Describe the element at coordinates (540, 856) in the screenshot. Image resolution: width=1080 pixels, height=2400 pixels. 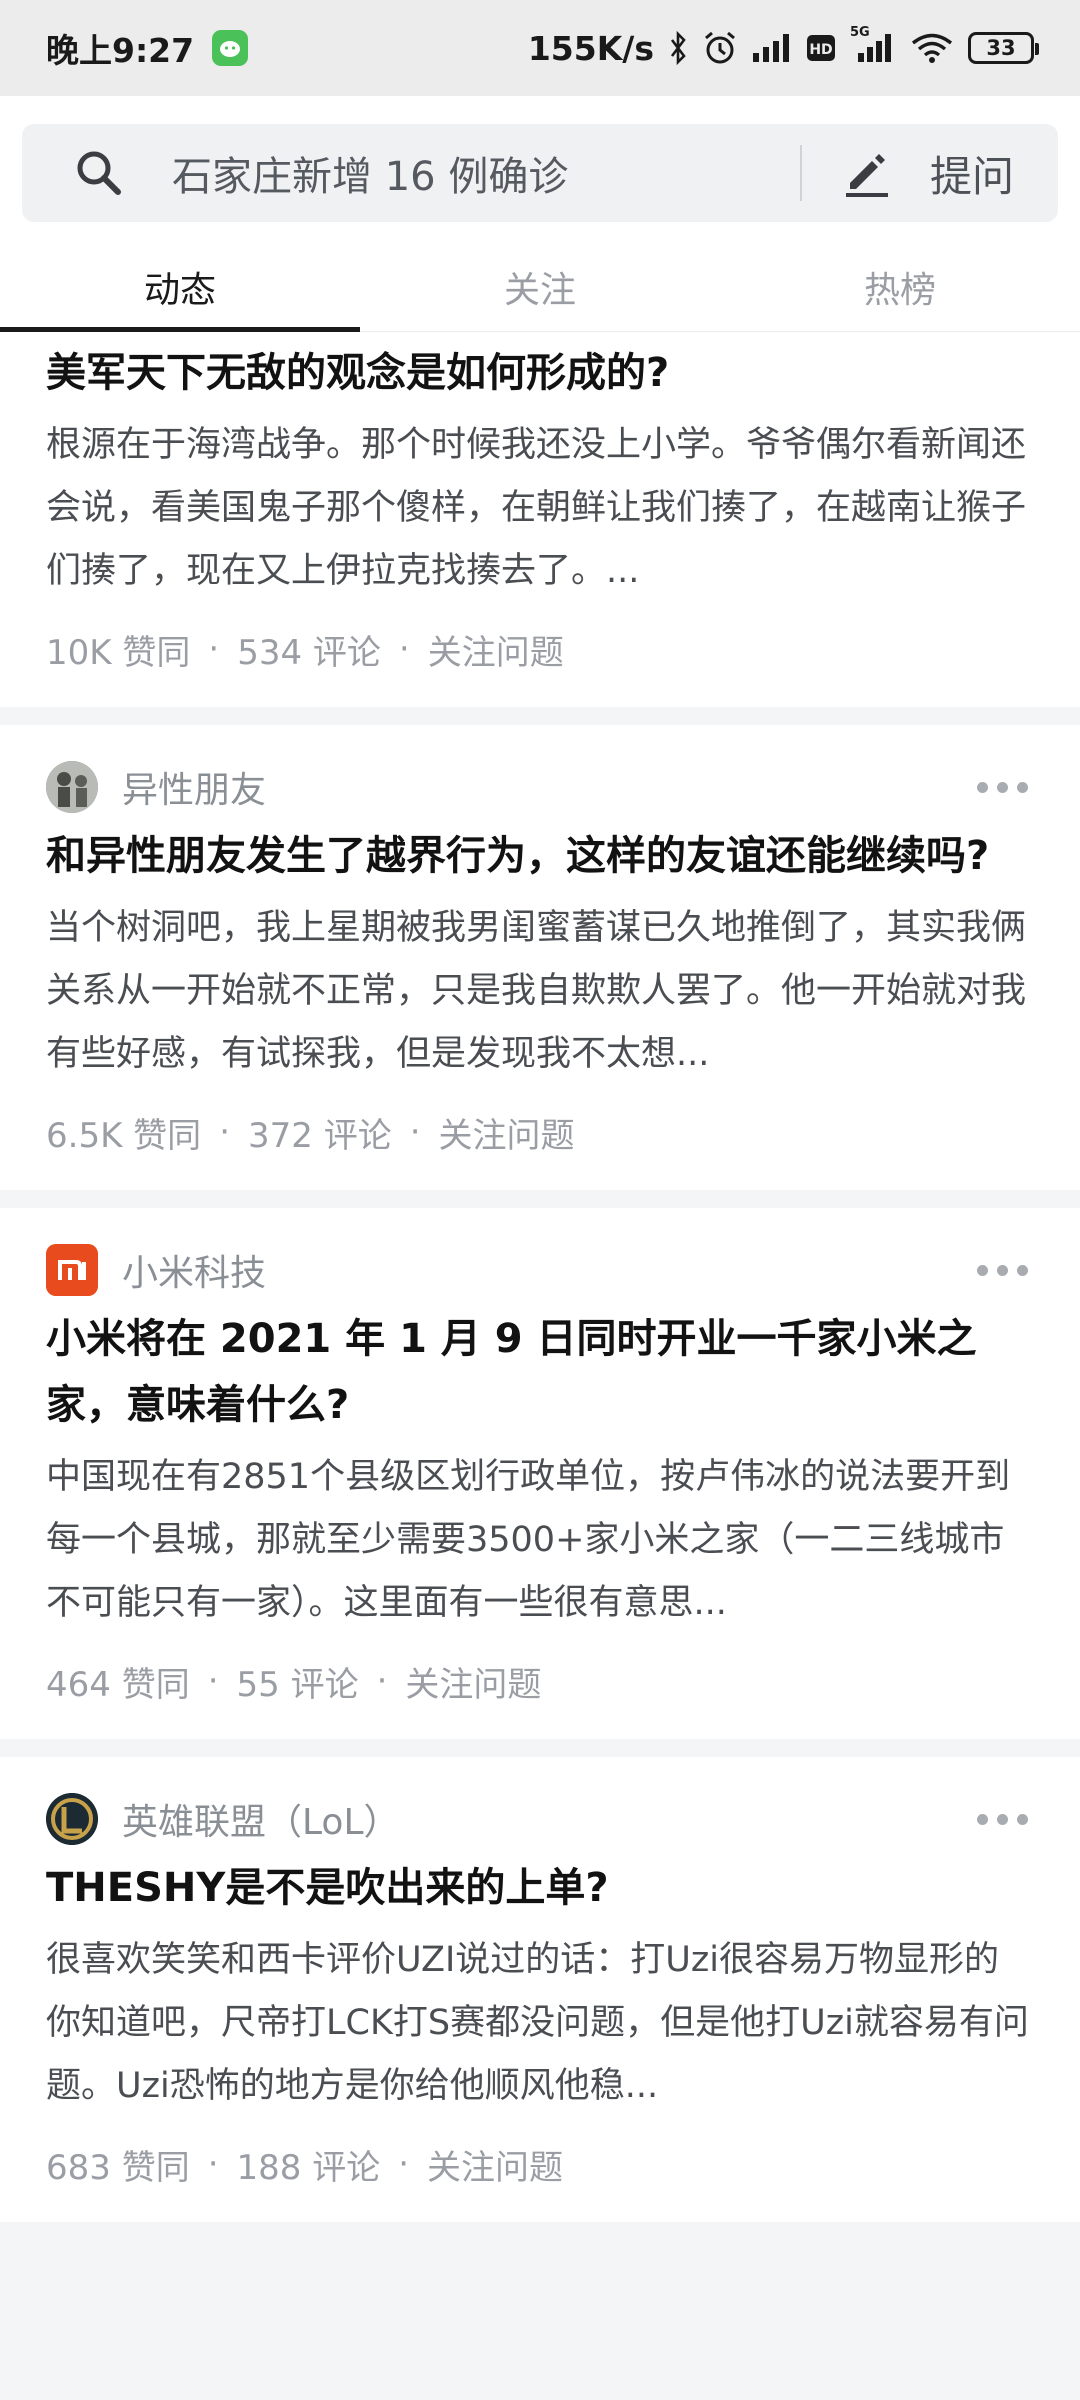
I see `question-title: 和异性朋友发生了越界行为，这样的友谊还能继续吗?` at that location.